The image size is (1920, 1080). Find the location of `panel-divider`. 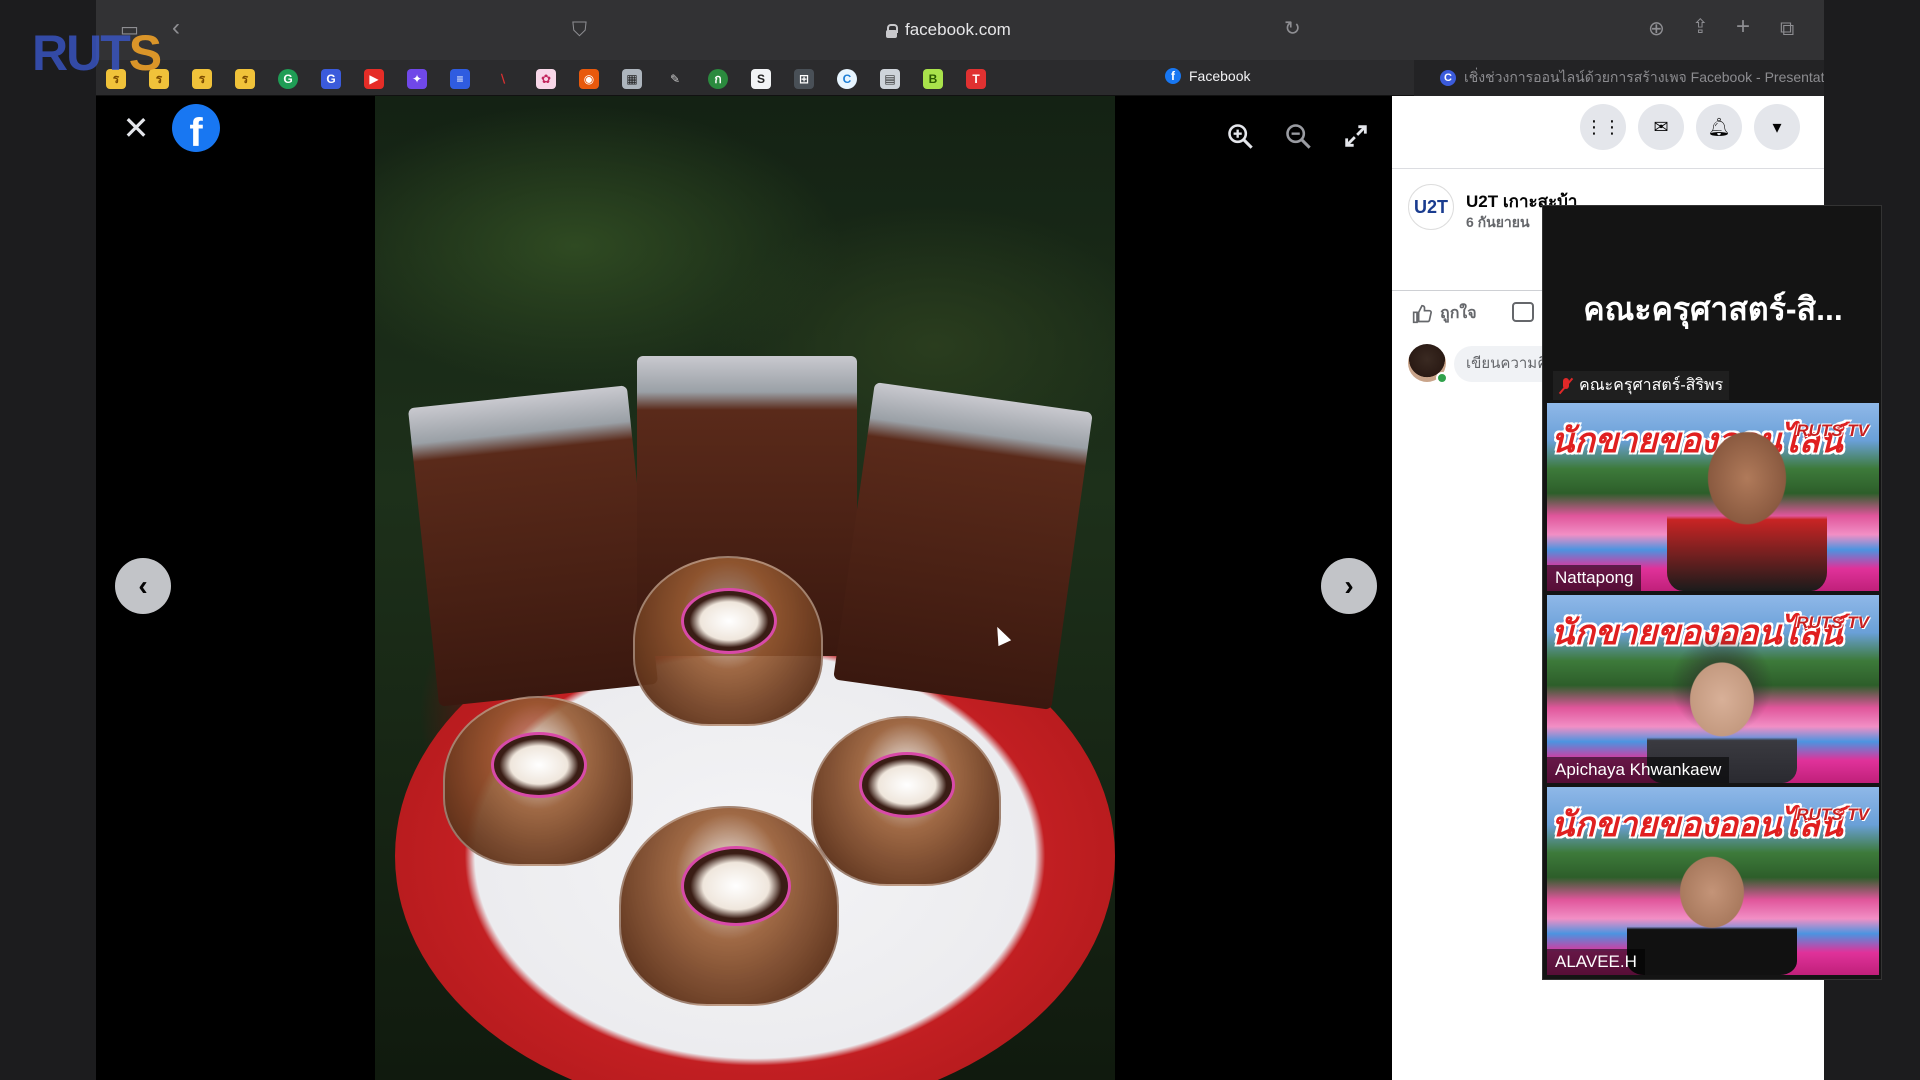

panel-divider is located at coordinates (1608, 168).